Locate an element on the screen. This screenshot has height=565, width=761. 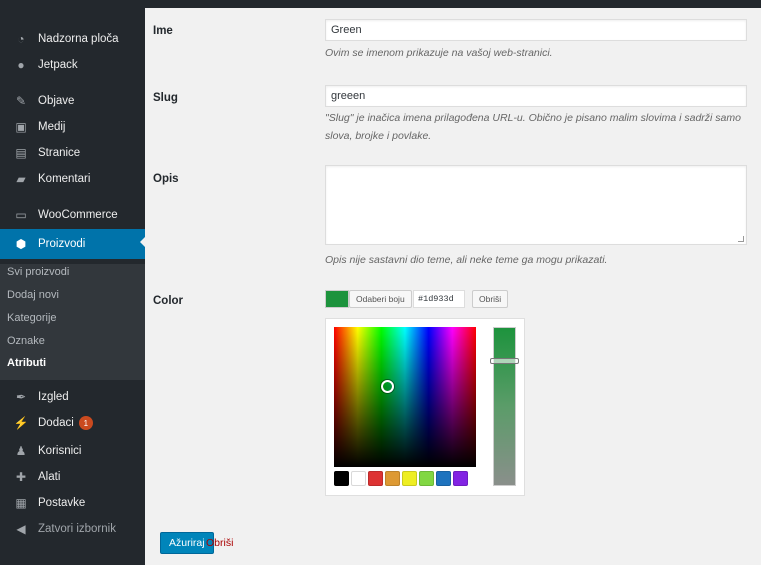
slug-input is located at coordinates (536, 96).